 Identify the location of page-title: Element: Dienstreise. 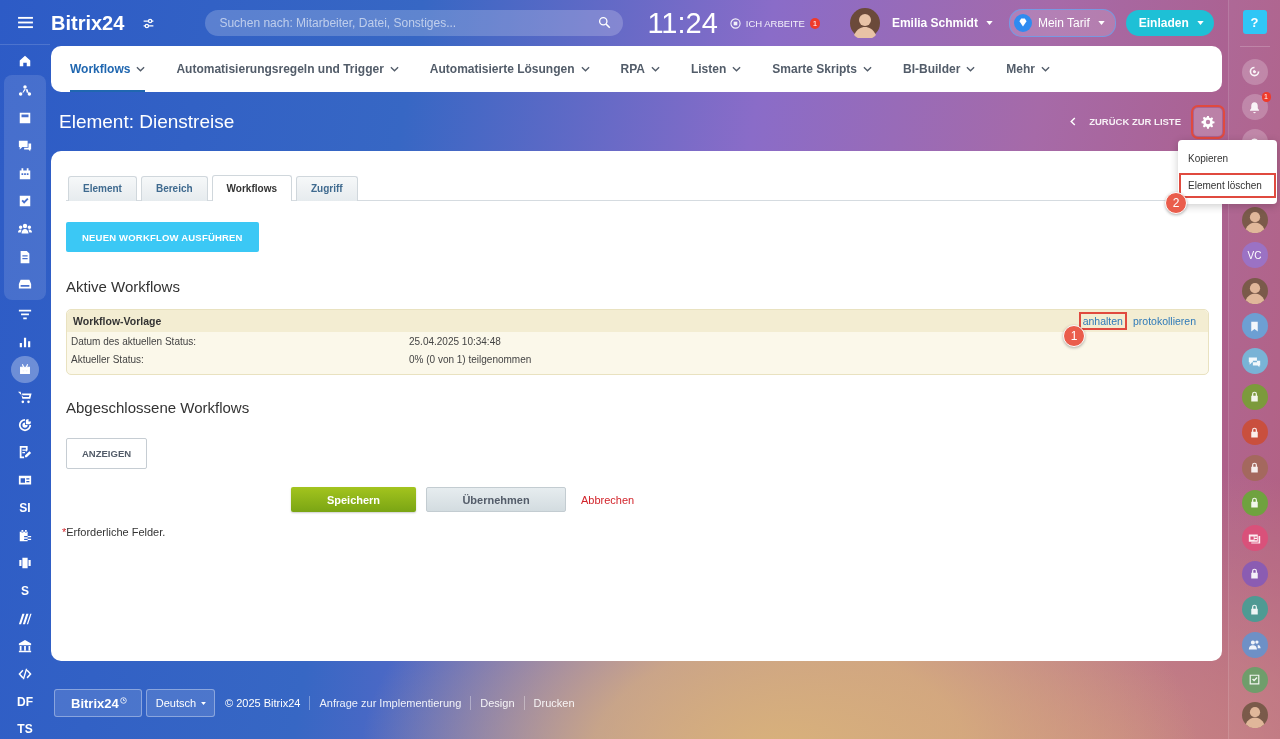
(147, 121).